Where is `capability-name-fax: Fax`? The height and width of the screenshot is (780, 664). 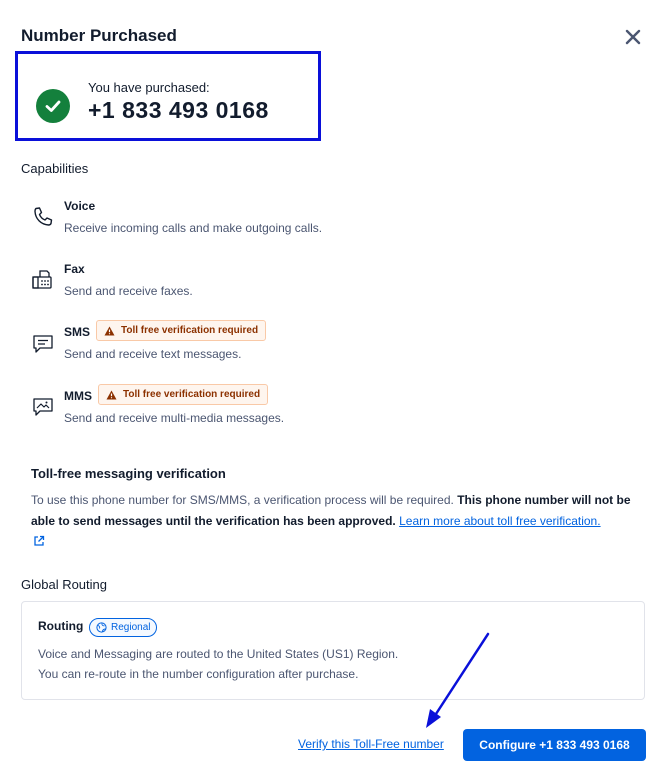 capability-name-fax: Fax is located at coordinates (74, 269).